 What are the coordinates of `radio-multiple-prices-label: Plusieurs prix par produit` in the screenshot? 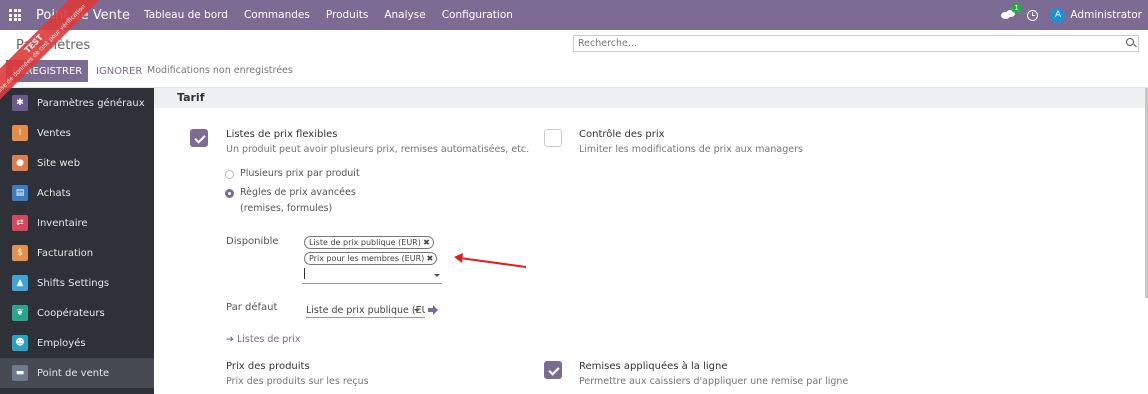 It's located at (300, 173).